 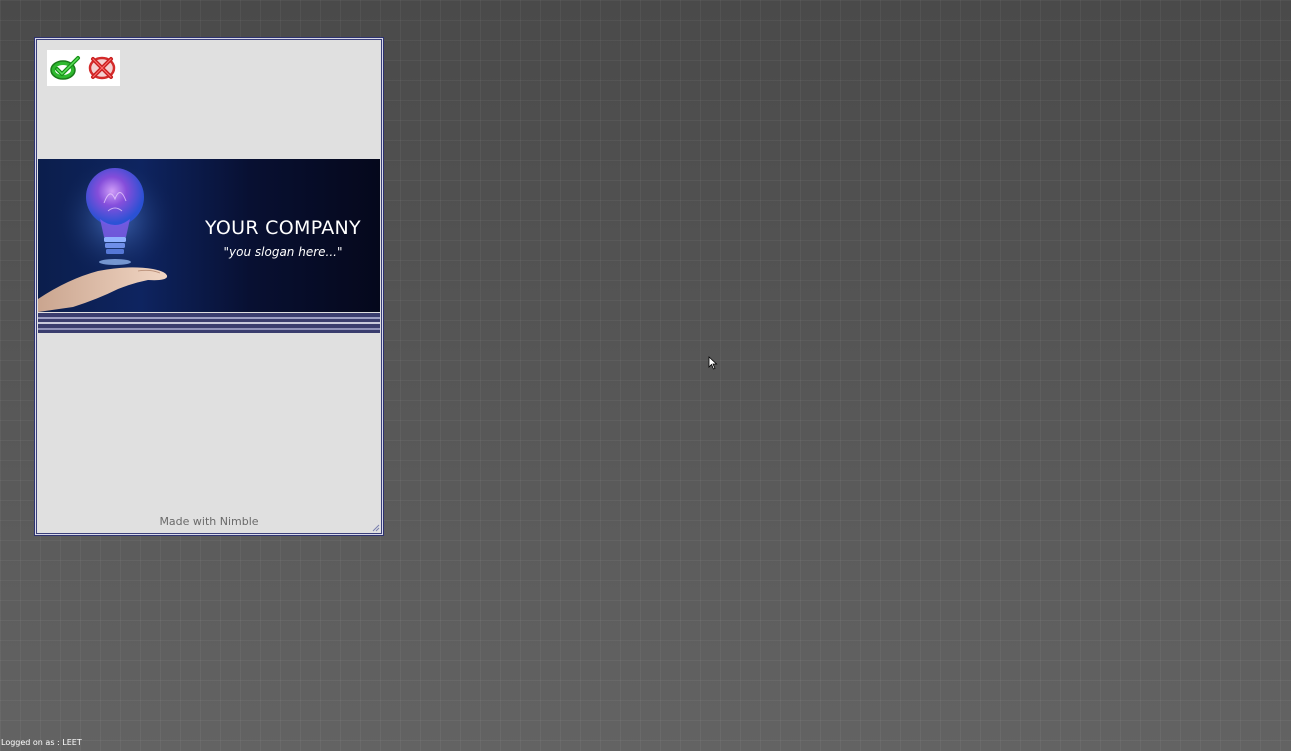 I want to click on cancel-button, so click(x=102, y=68).